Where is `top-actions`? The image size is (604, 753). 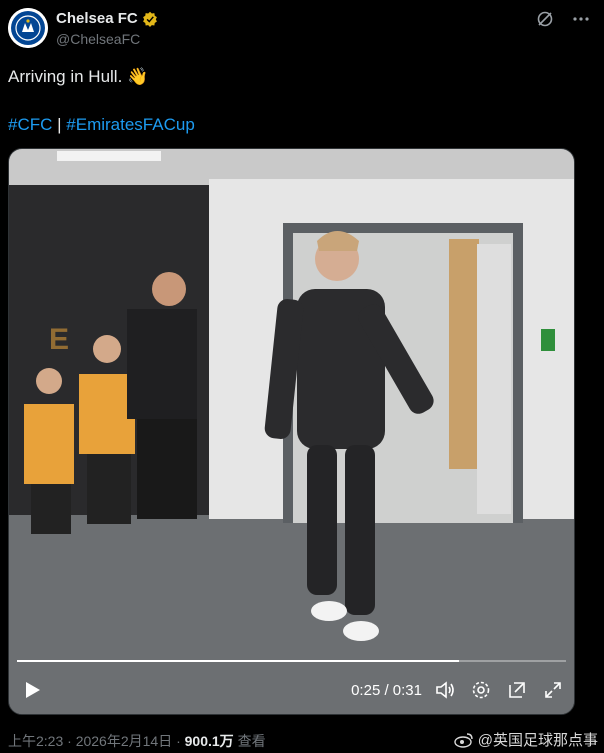
top-actions is located at coordinates (563, 19).